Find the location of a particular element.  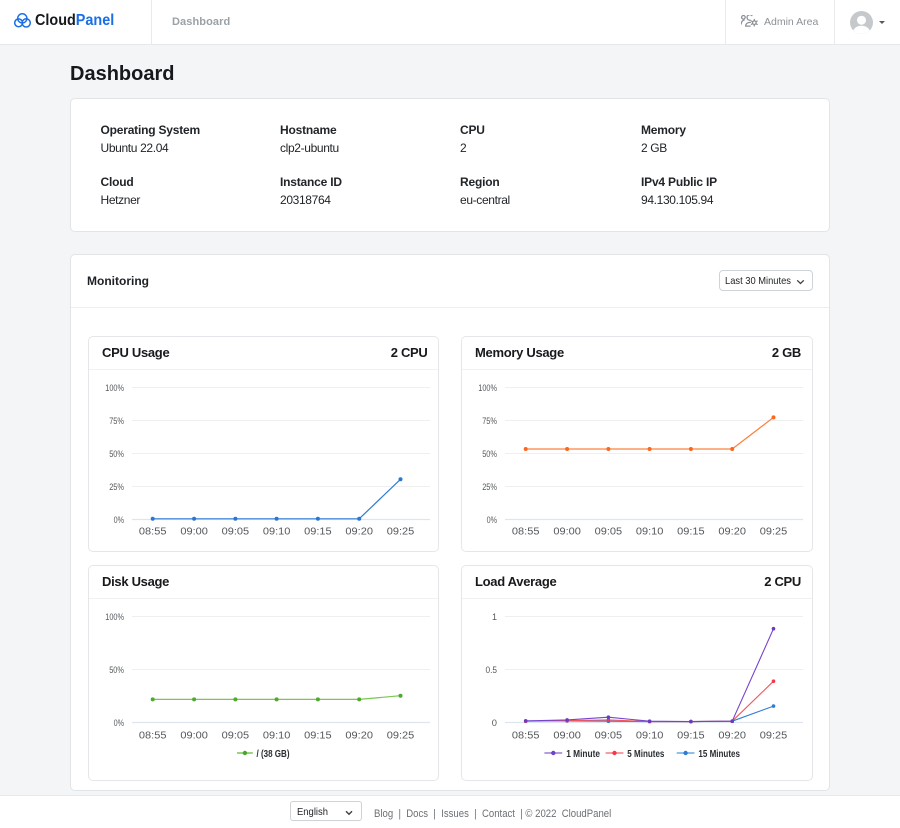

svg-text: 0 is located at coordinates (494, 723).